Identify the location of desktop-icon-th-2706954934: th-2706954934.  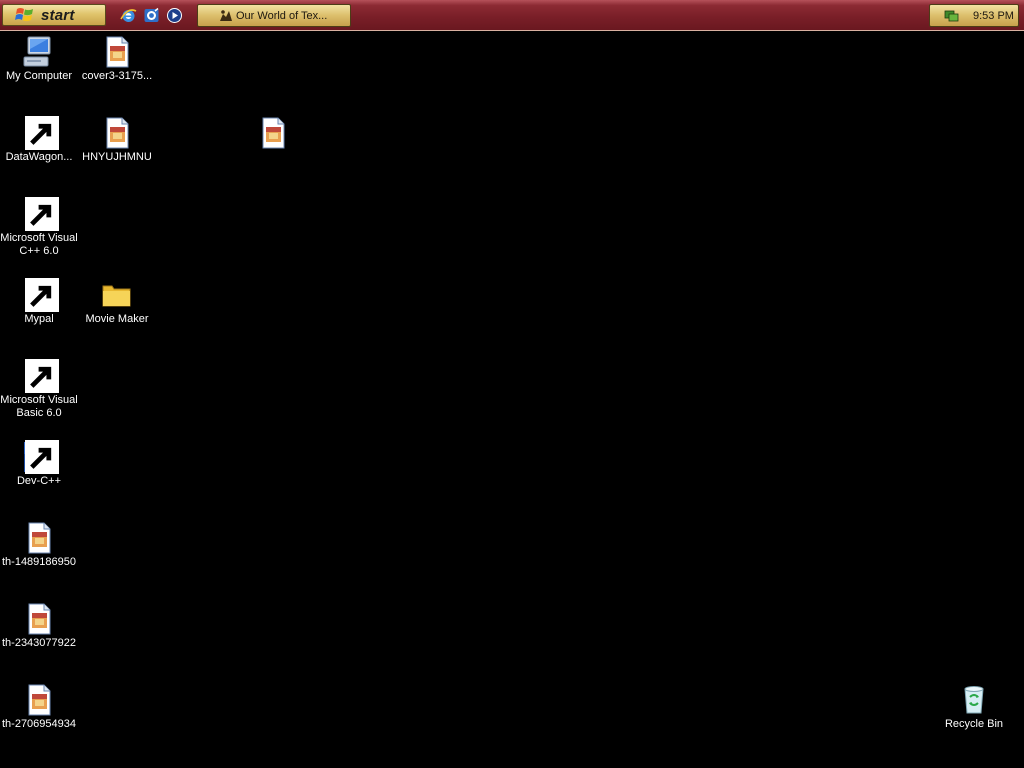
(39, 707).